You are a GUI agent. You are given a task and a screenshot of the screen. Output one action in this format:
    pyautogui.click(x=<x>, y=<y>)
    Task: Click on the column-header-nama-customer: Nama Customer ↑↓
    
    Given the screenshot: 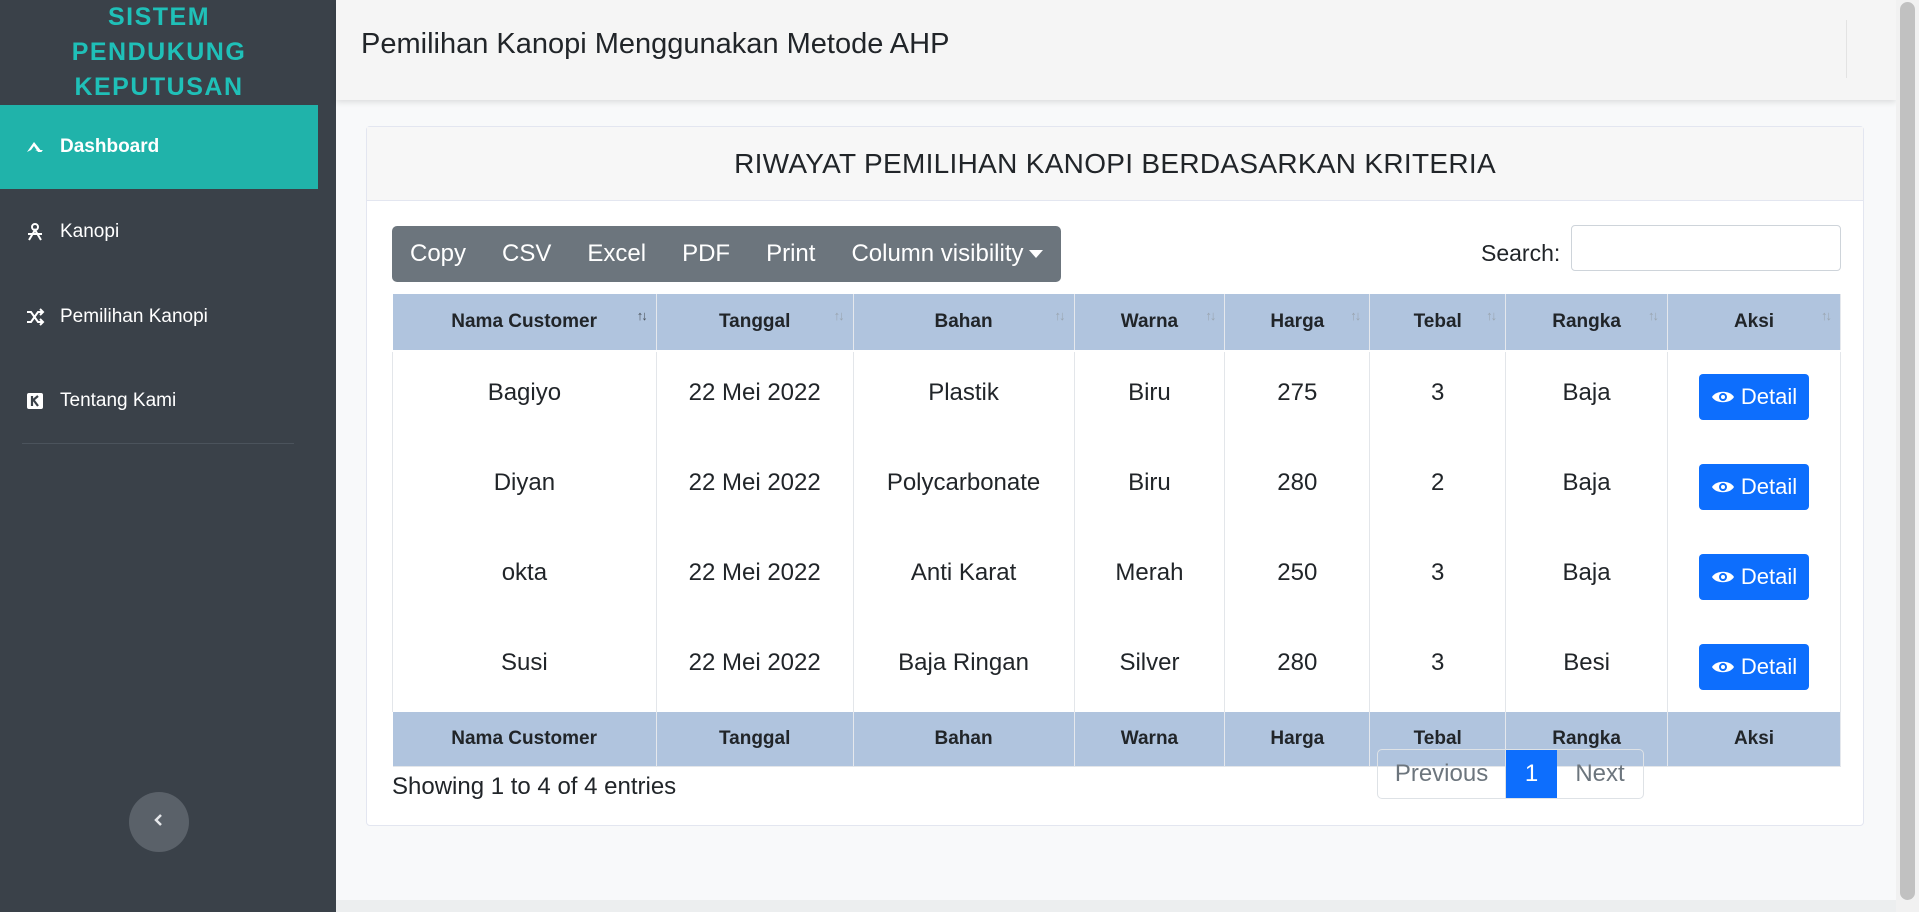 What is the action you would take?
    pyautogui.click(x=524, y=323)
    